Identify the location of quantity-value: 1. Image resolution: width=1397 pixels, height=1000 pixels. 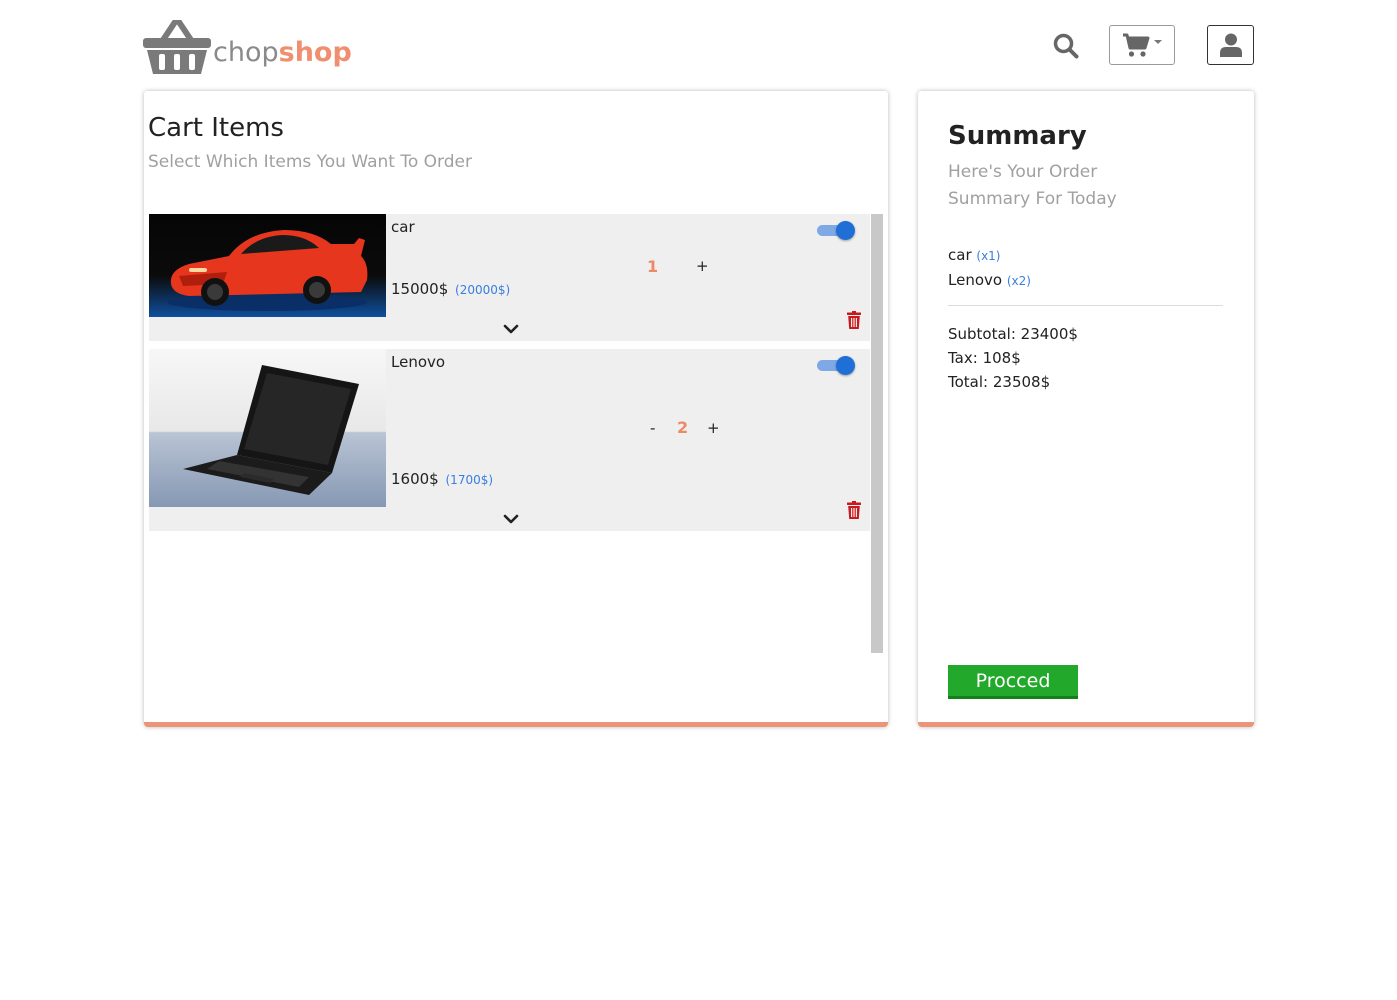
(653, 266).